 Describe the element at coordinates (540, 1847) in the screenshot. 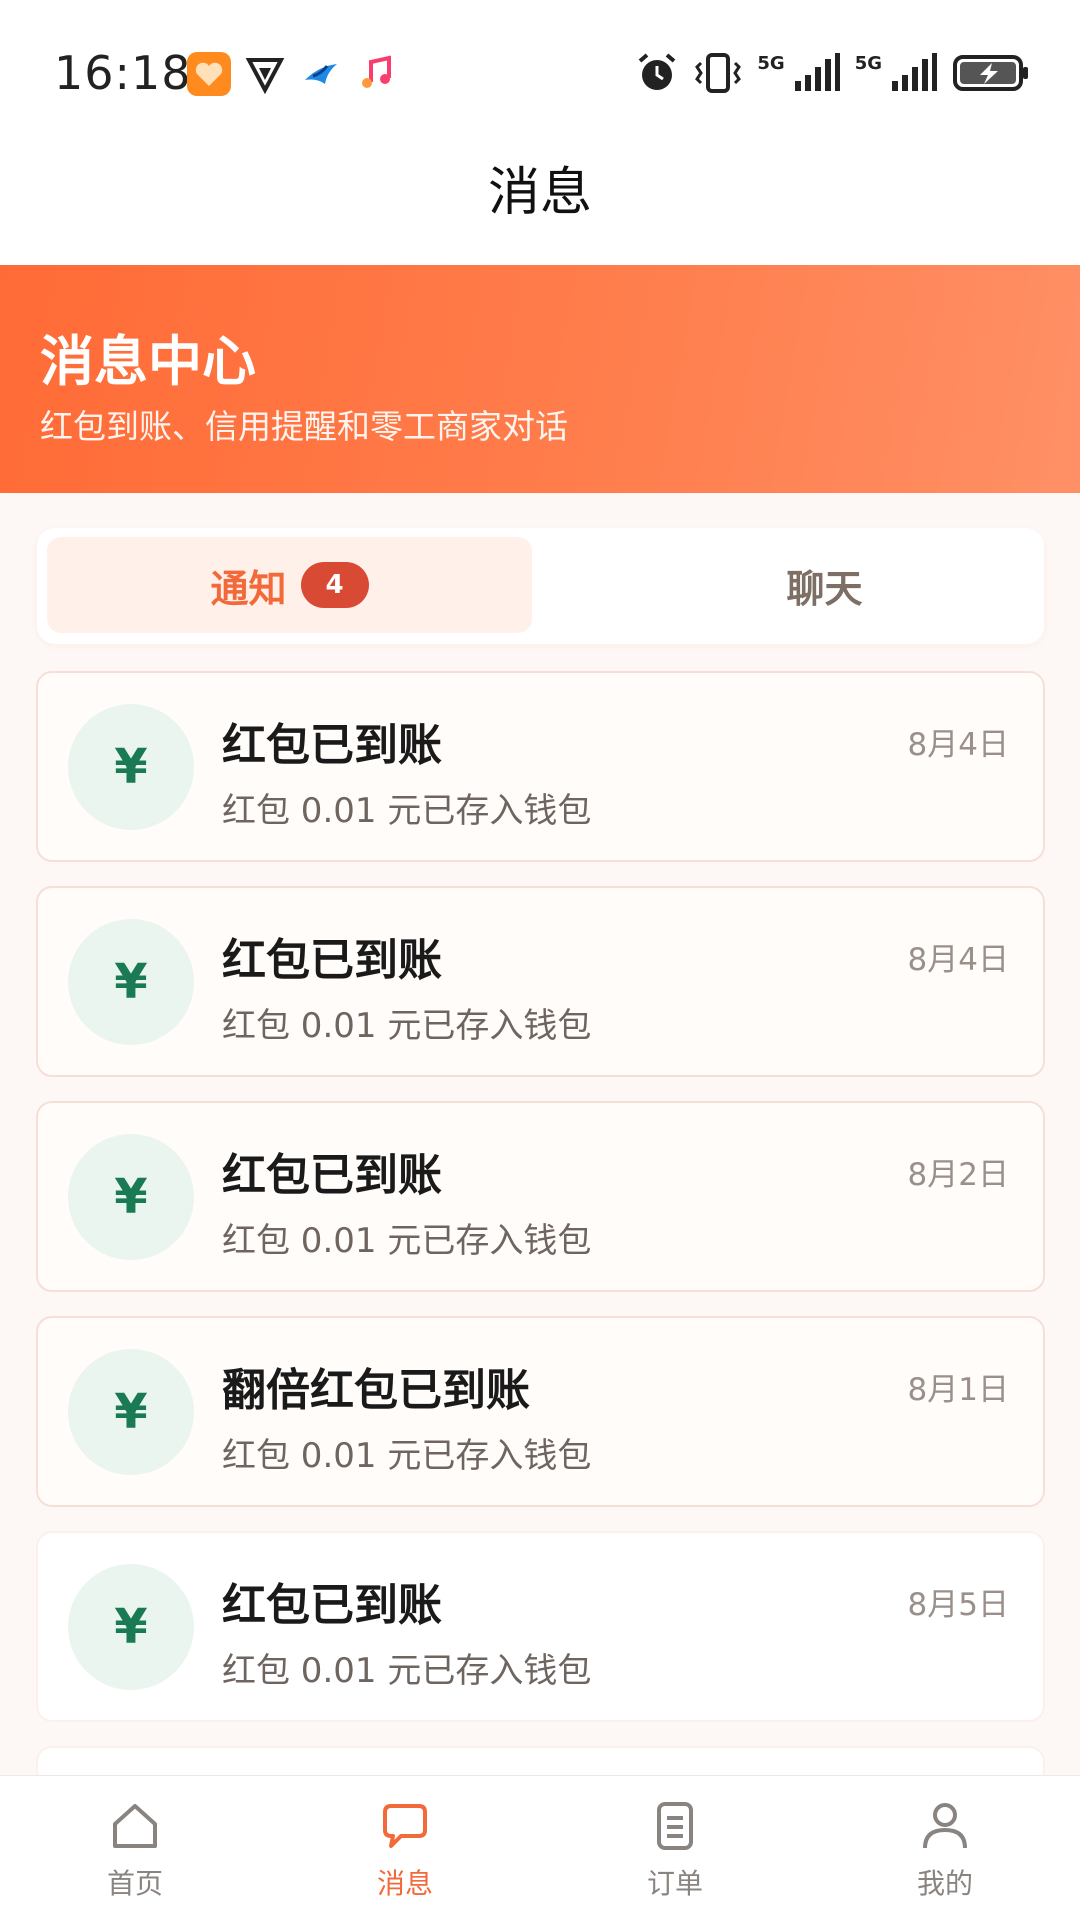

I see `bottom-nav: 首页 消息 订单 我的` at that location.